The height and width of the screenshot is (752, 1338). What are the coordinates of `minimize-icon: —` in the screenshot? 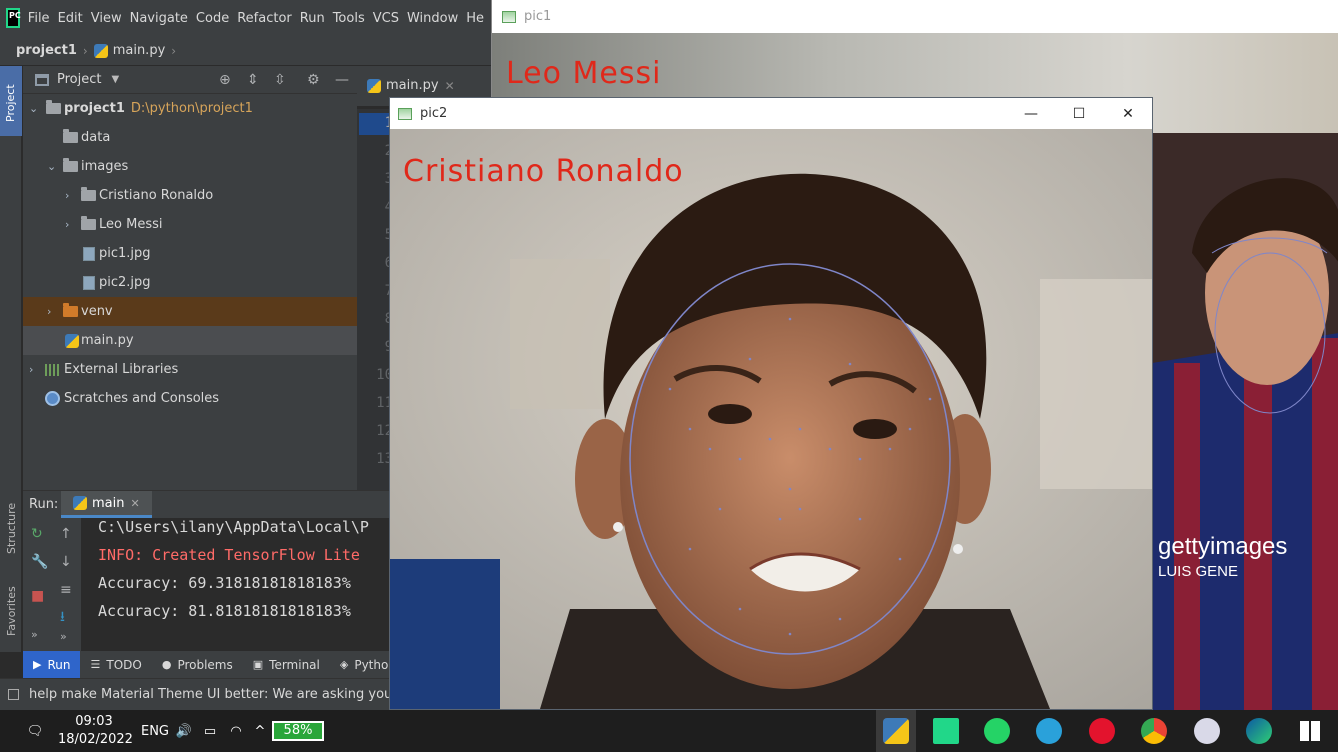 It's located at (1031, 113).